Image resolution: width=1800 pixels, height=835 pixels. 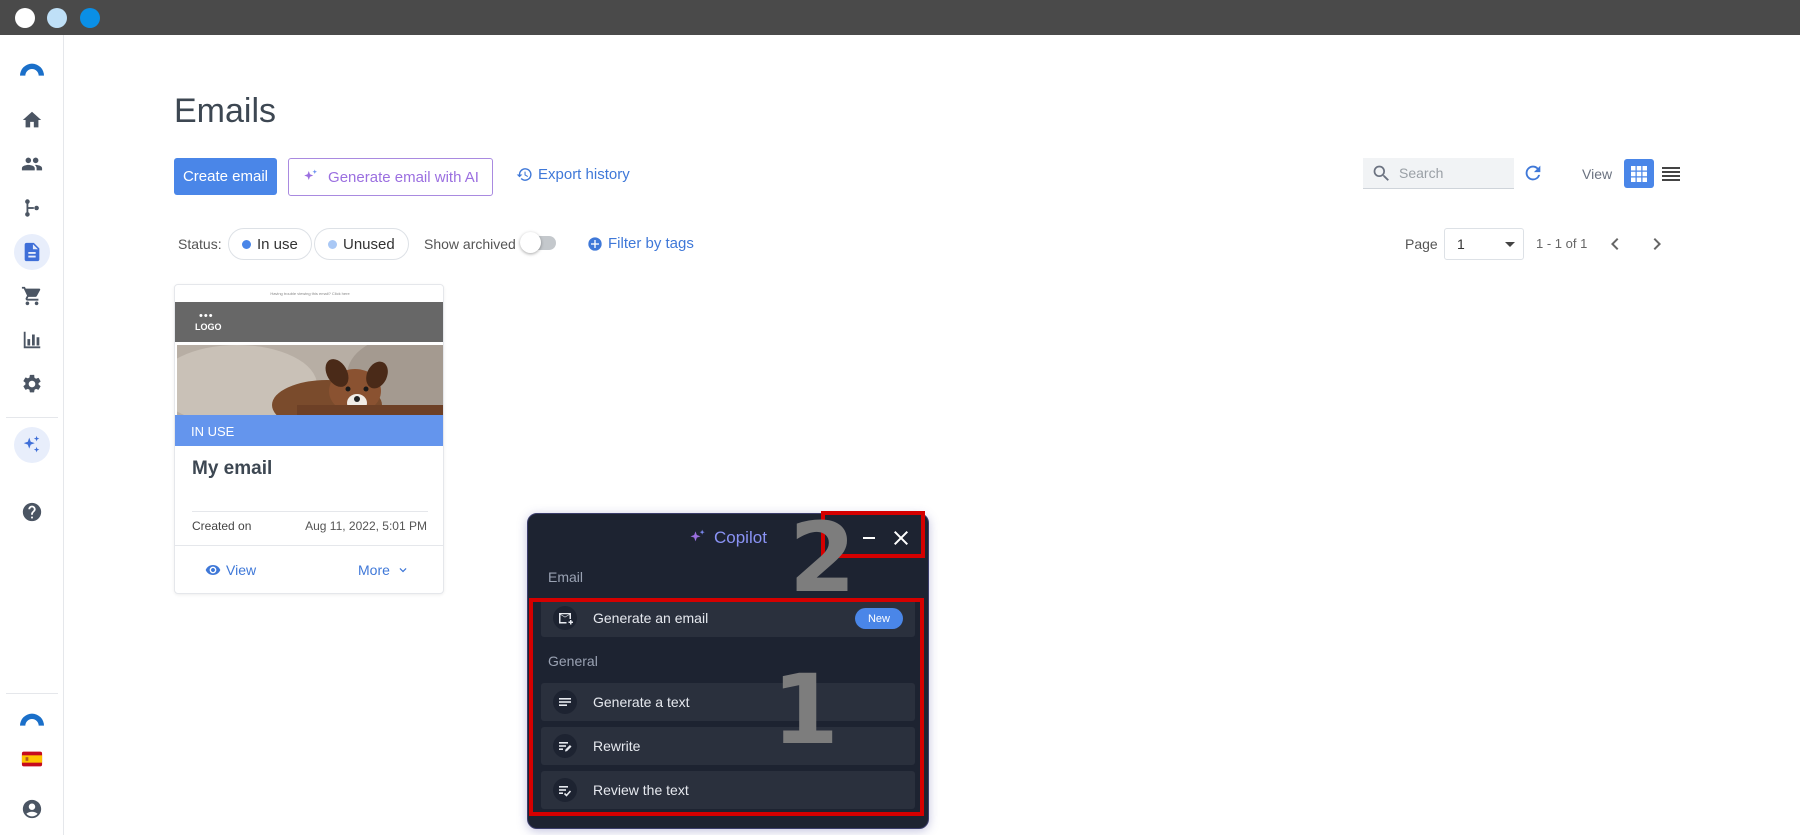 I want to click on brand-logo-bottom, so click(x=32, y=719).